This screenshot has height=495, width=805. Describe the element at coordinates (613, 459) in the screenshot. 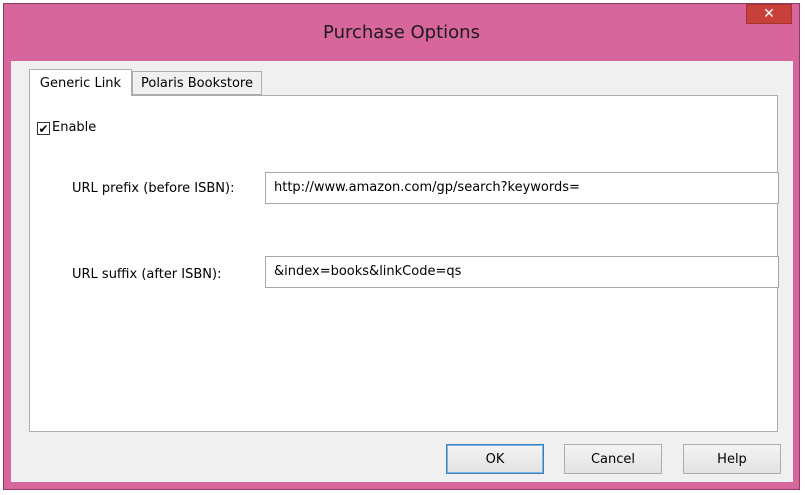

I see `cancel-button: Cancel` at that location.